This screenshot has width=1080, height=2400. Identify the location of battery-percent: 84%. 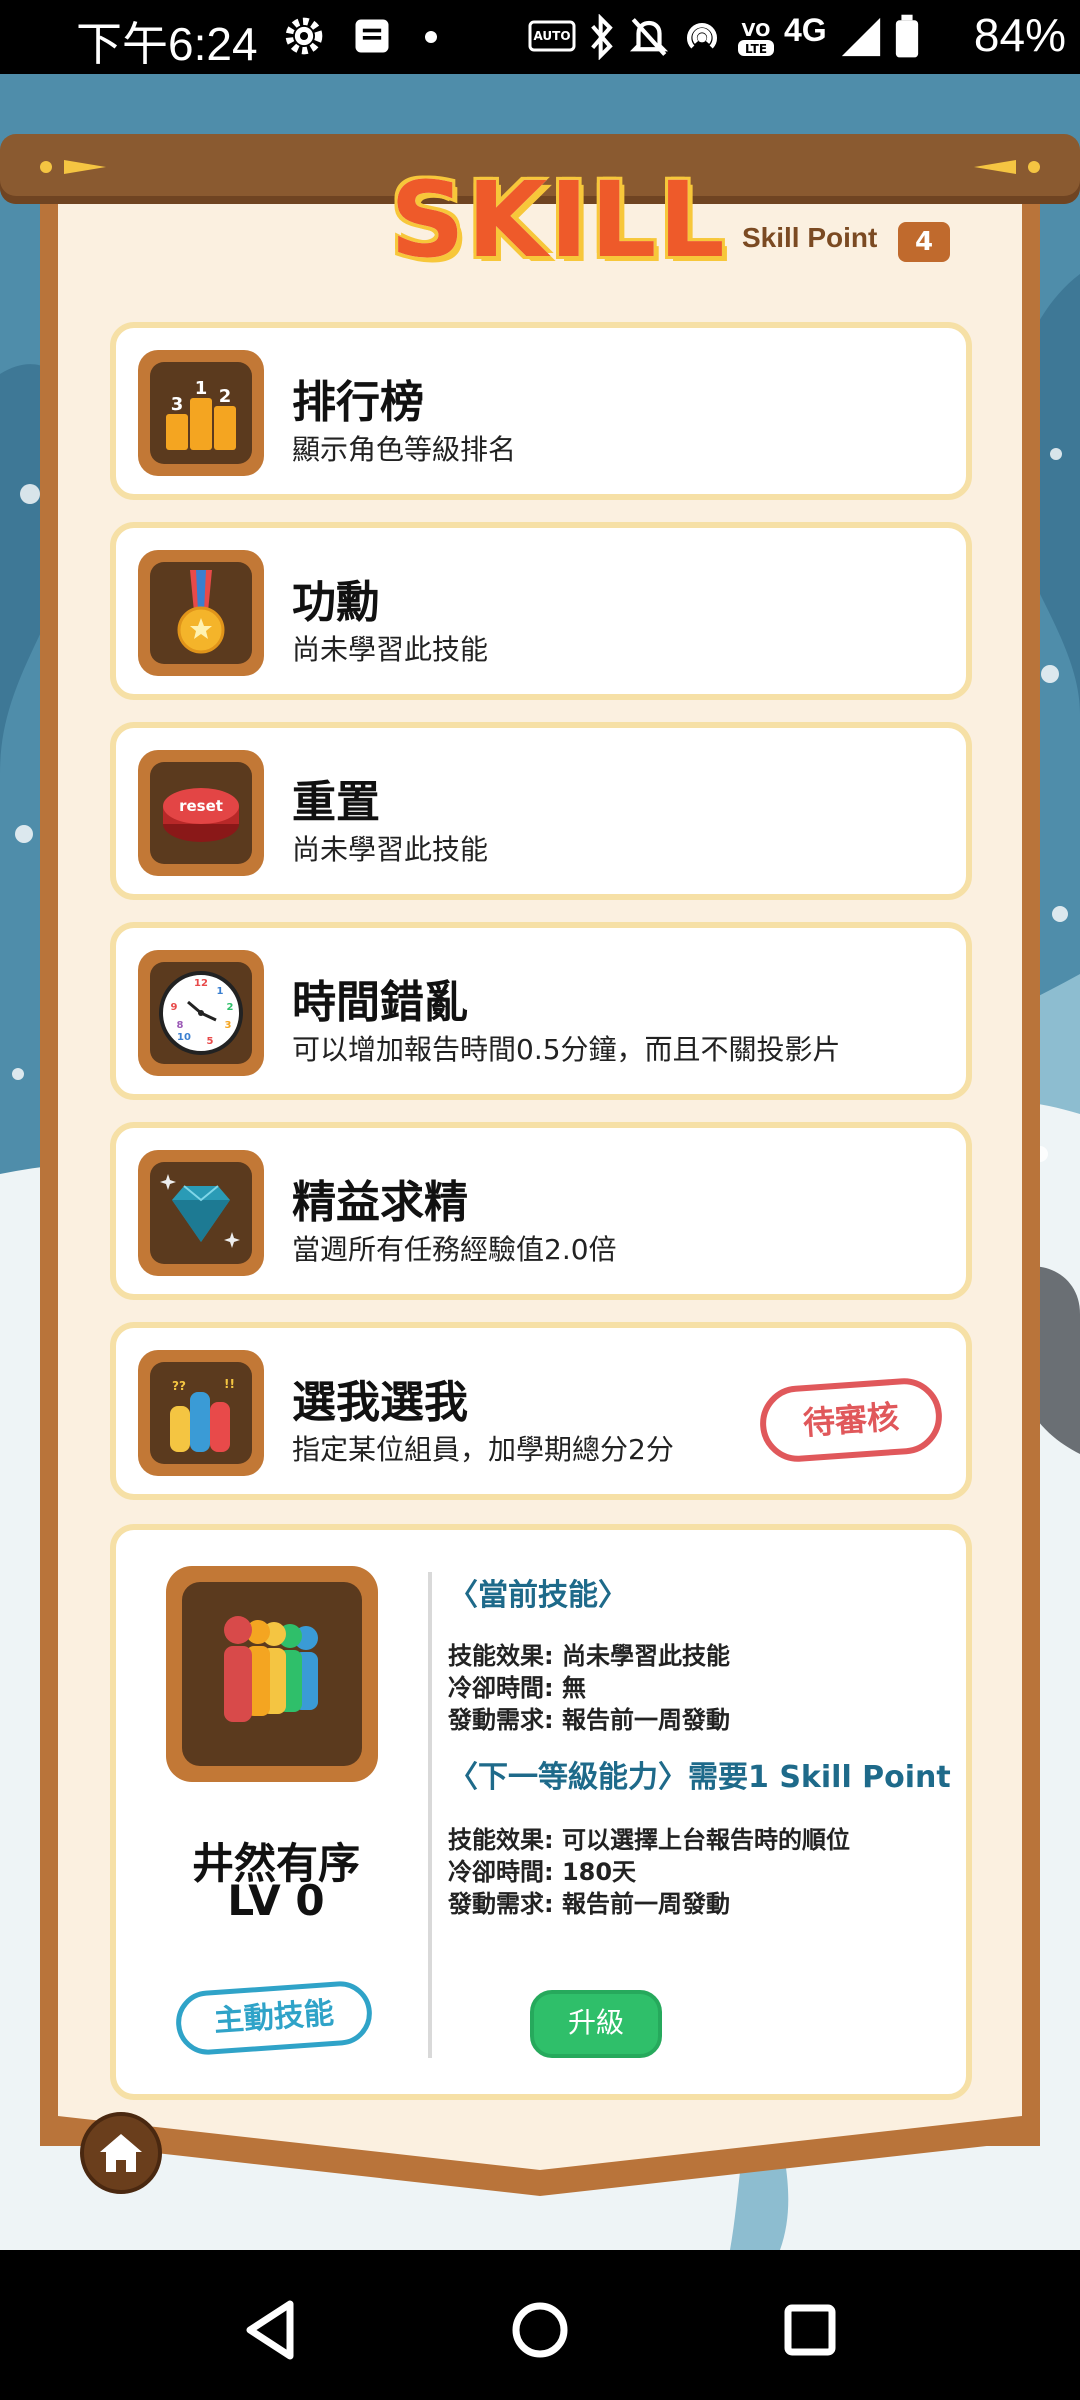
(1019, 35).